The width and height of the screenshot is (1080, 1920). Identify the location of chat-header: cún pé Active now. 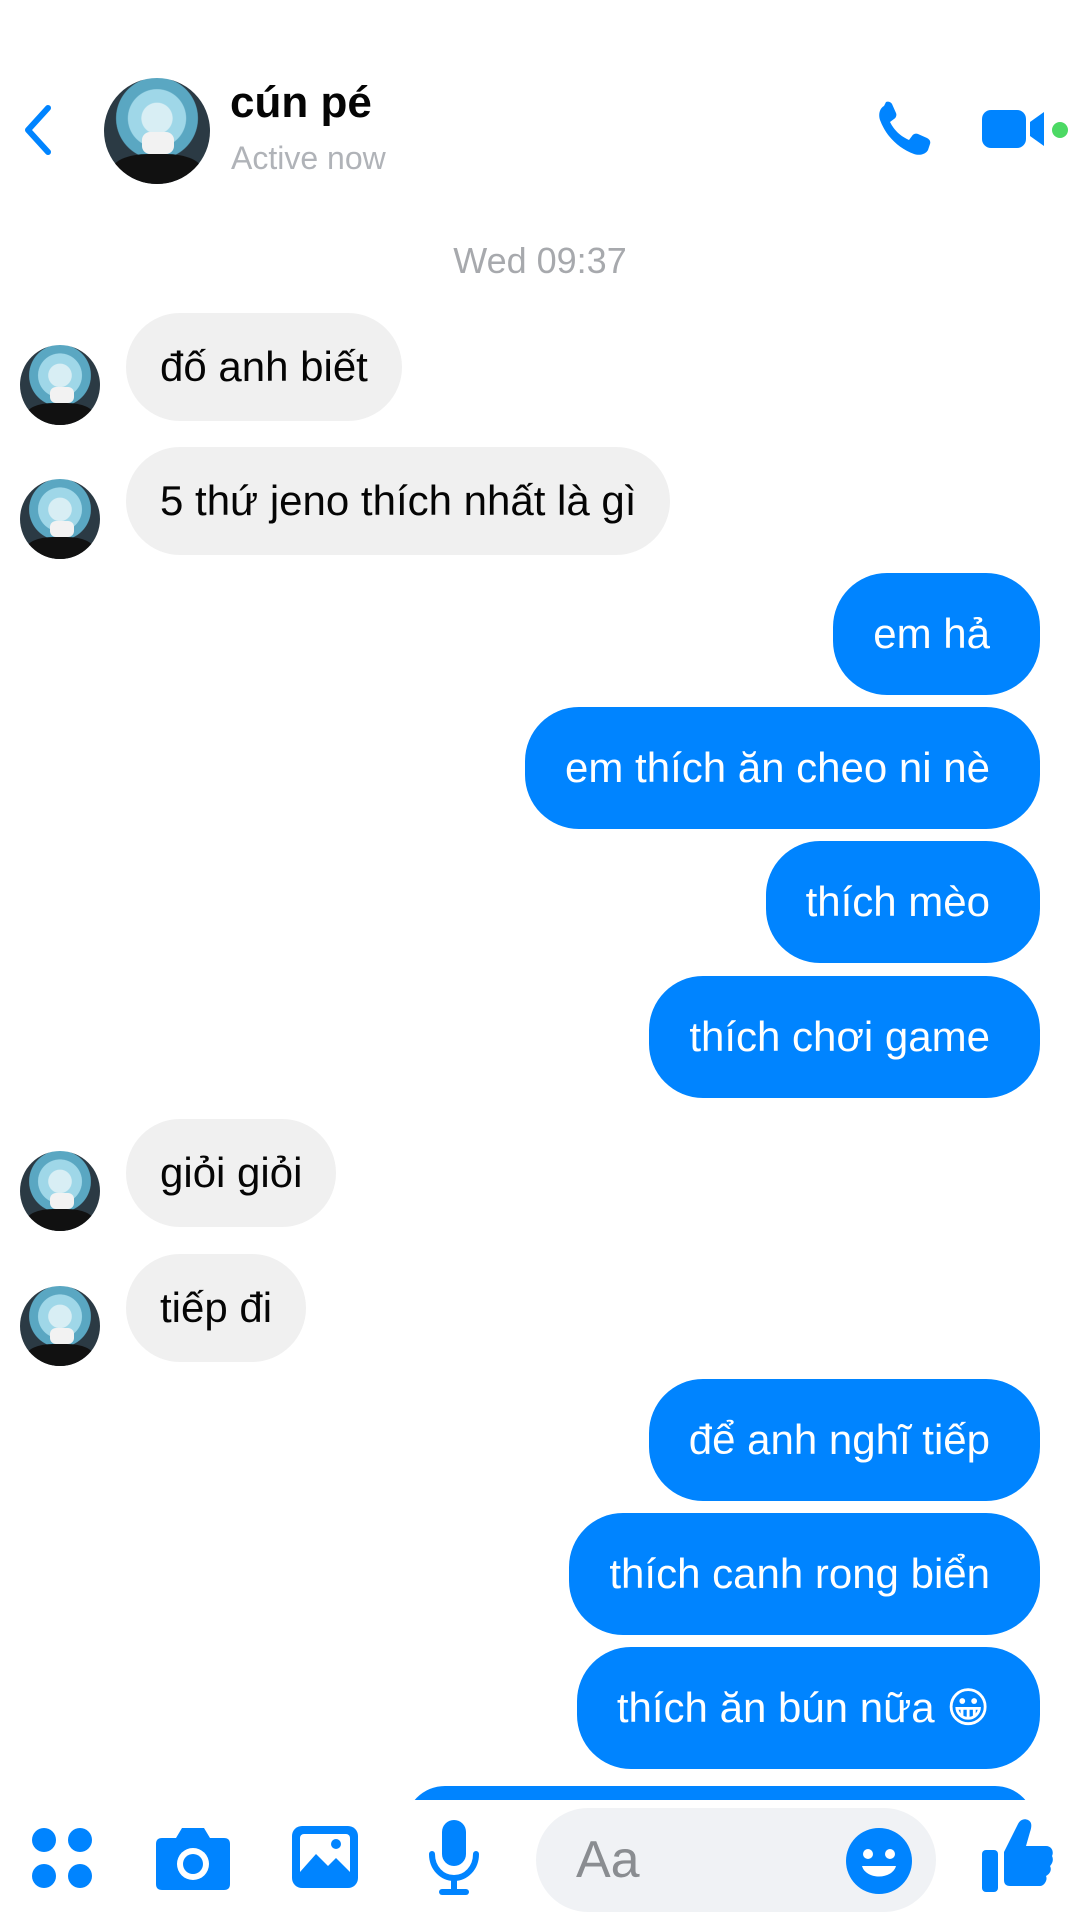
(540, 100).